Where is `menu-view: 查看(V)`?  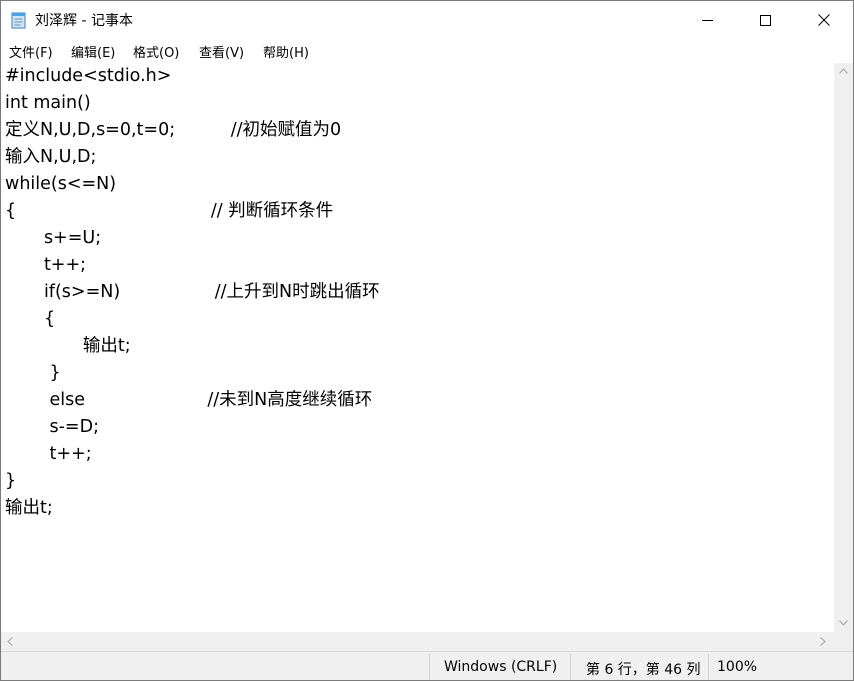 menu-view: 查看(V) is located at coordinates (221, 51).